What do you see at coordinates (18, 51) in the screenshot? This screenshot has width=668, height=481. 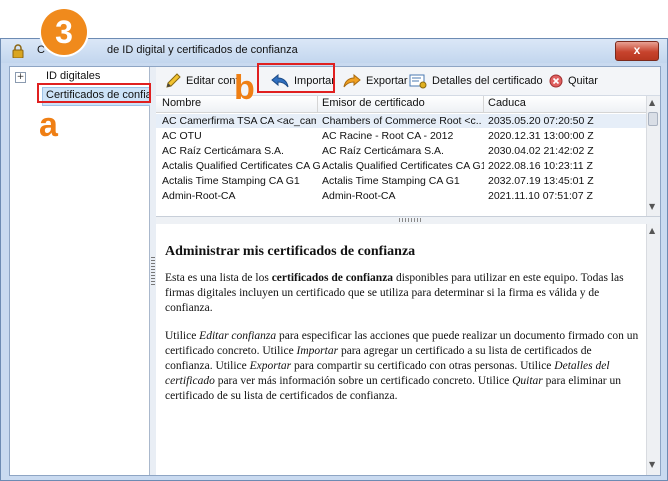 I see `lock-icon` at bounding box center [18, 51].